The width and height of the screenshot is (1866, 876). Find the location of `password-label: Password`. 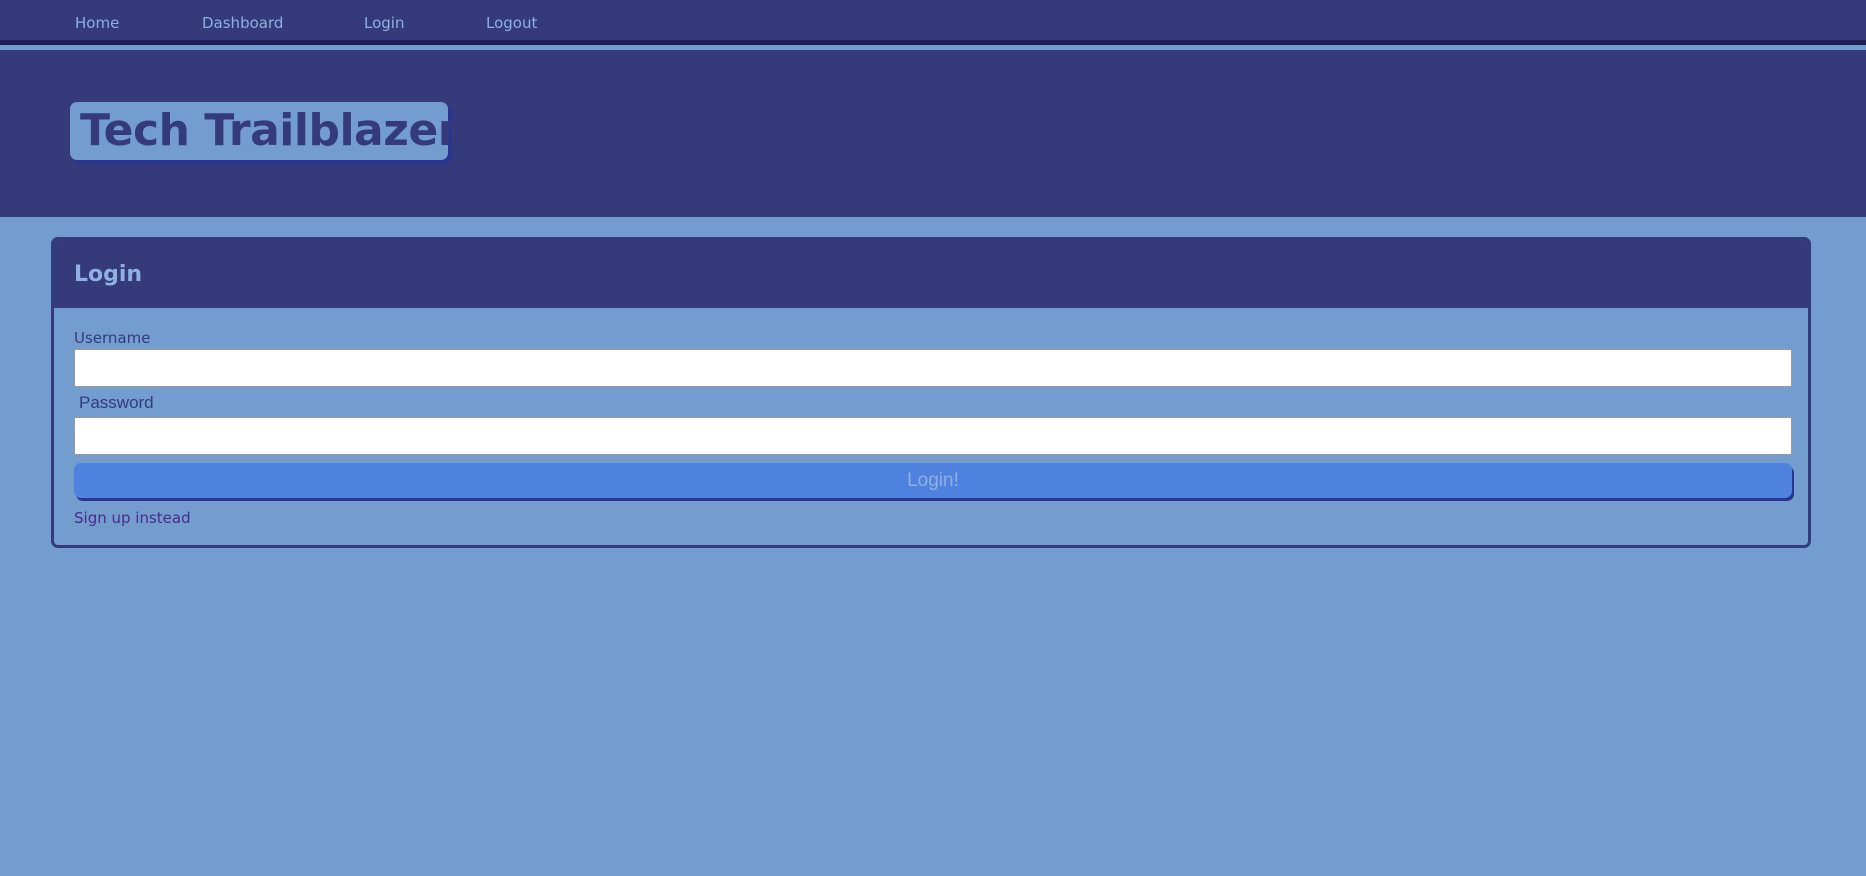

password-label: Password is located at coordinates (116, 402).